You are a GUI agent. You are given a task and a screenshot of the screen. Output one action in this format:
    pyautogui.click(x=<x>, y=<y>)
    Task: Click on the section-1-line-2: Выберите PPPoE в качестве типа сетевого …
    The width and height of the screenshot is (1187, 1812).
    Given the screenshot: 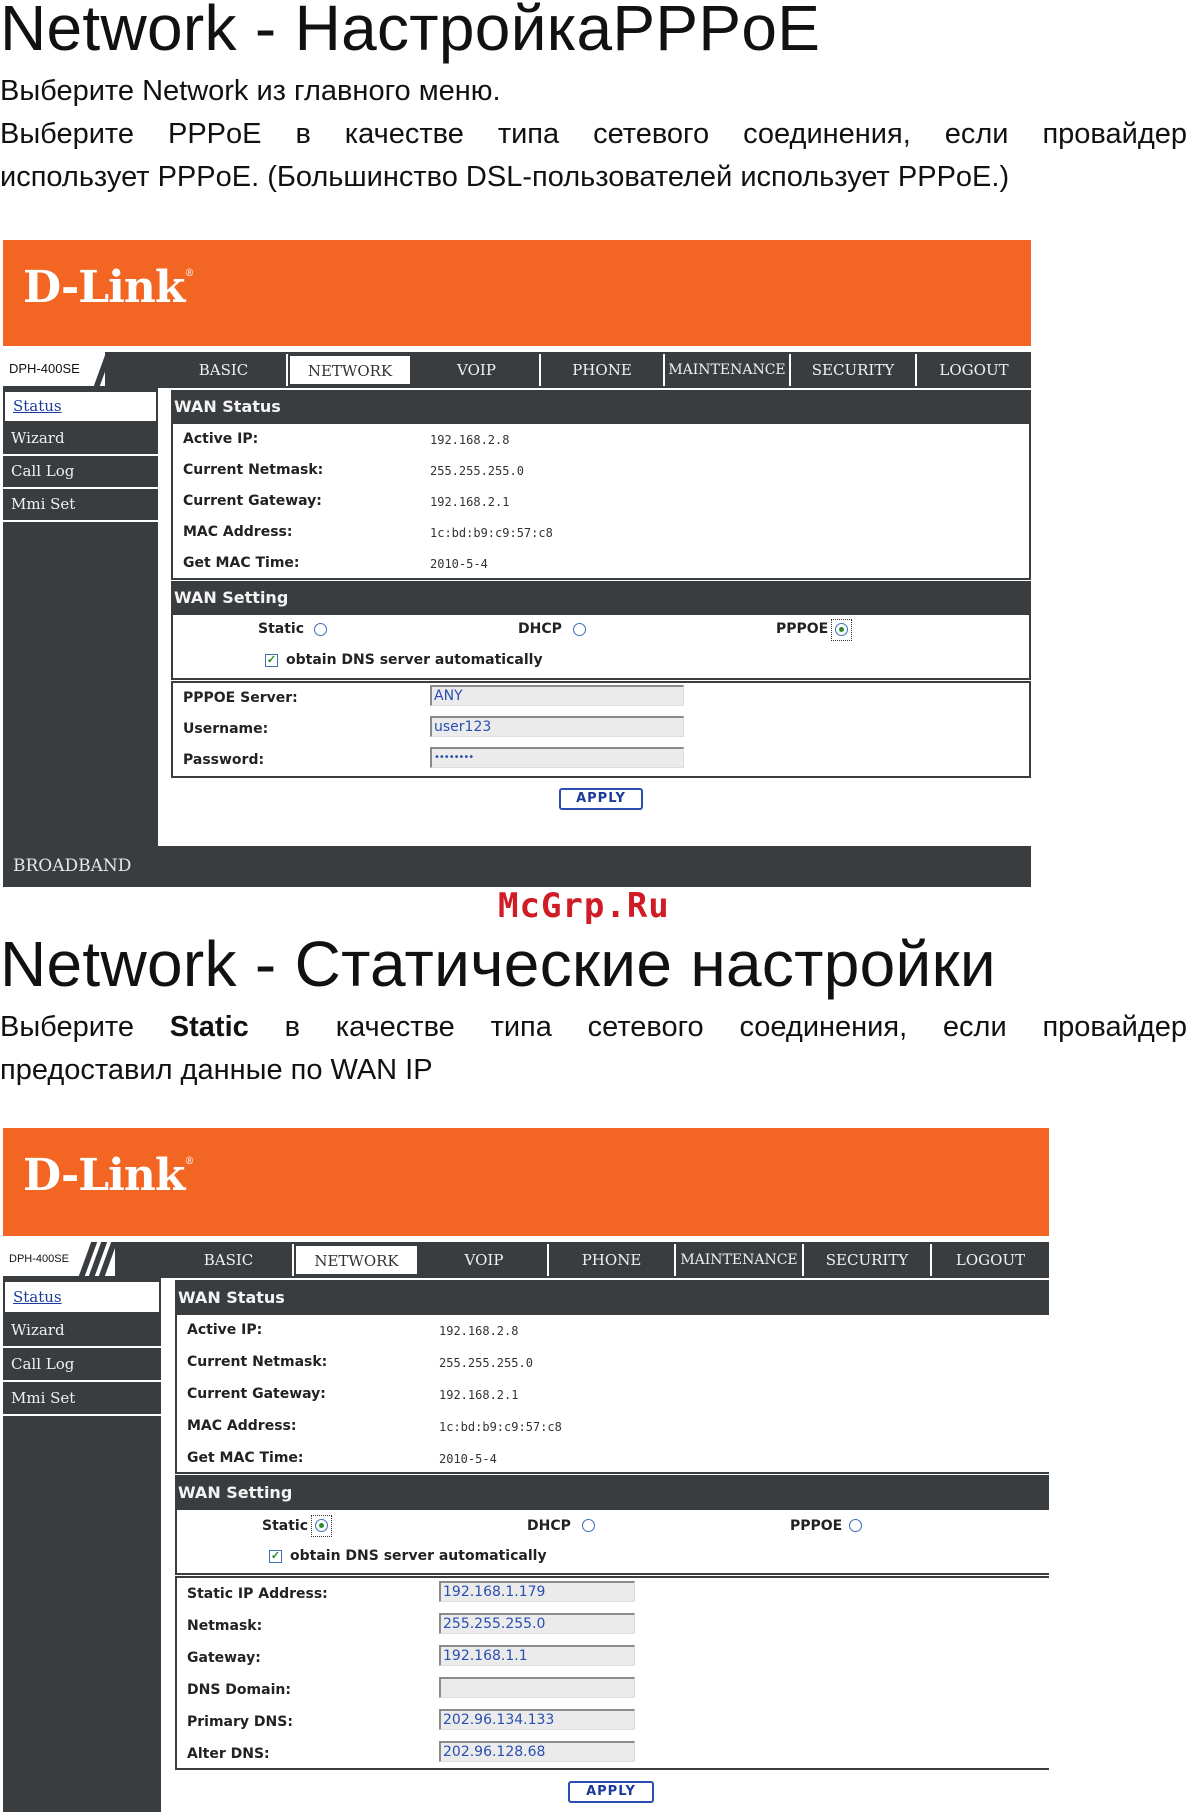 What is the action you would take?
    pyautogui.click(x=593, y=134)
    